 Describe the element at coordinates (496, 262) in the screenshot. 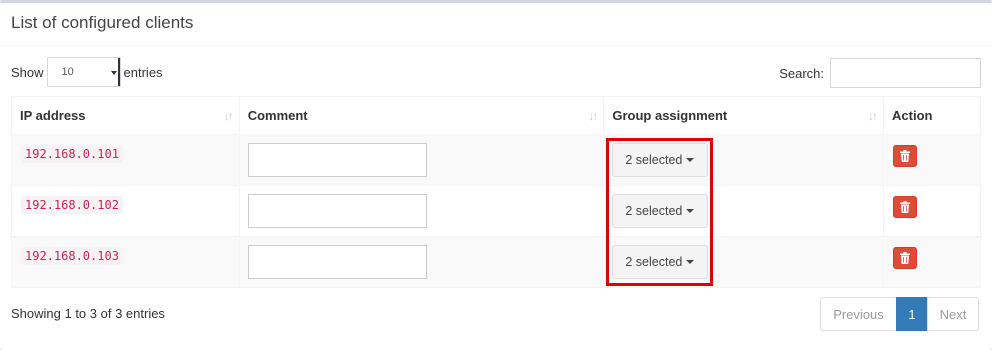

I see `table-row: 192.168.0.103 2 selected` at that location.